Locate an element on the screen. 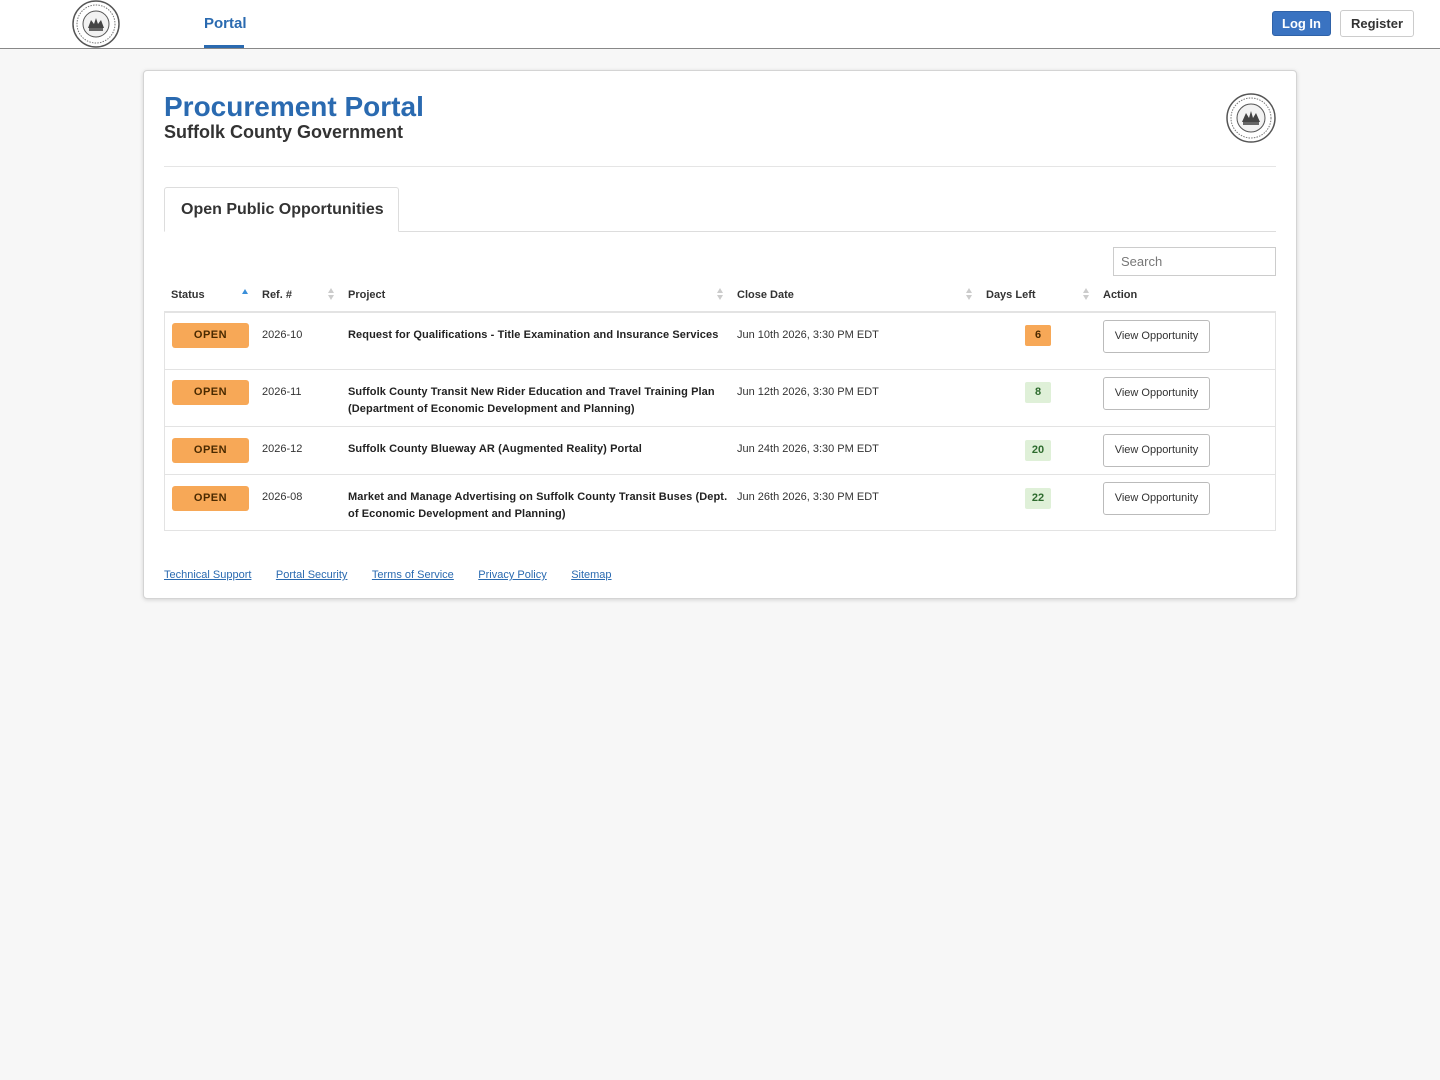 This screenshot has width=1440, height=1080. ref-number: 2026-11 is located at coordinates (282, 392).